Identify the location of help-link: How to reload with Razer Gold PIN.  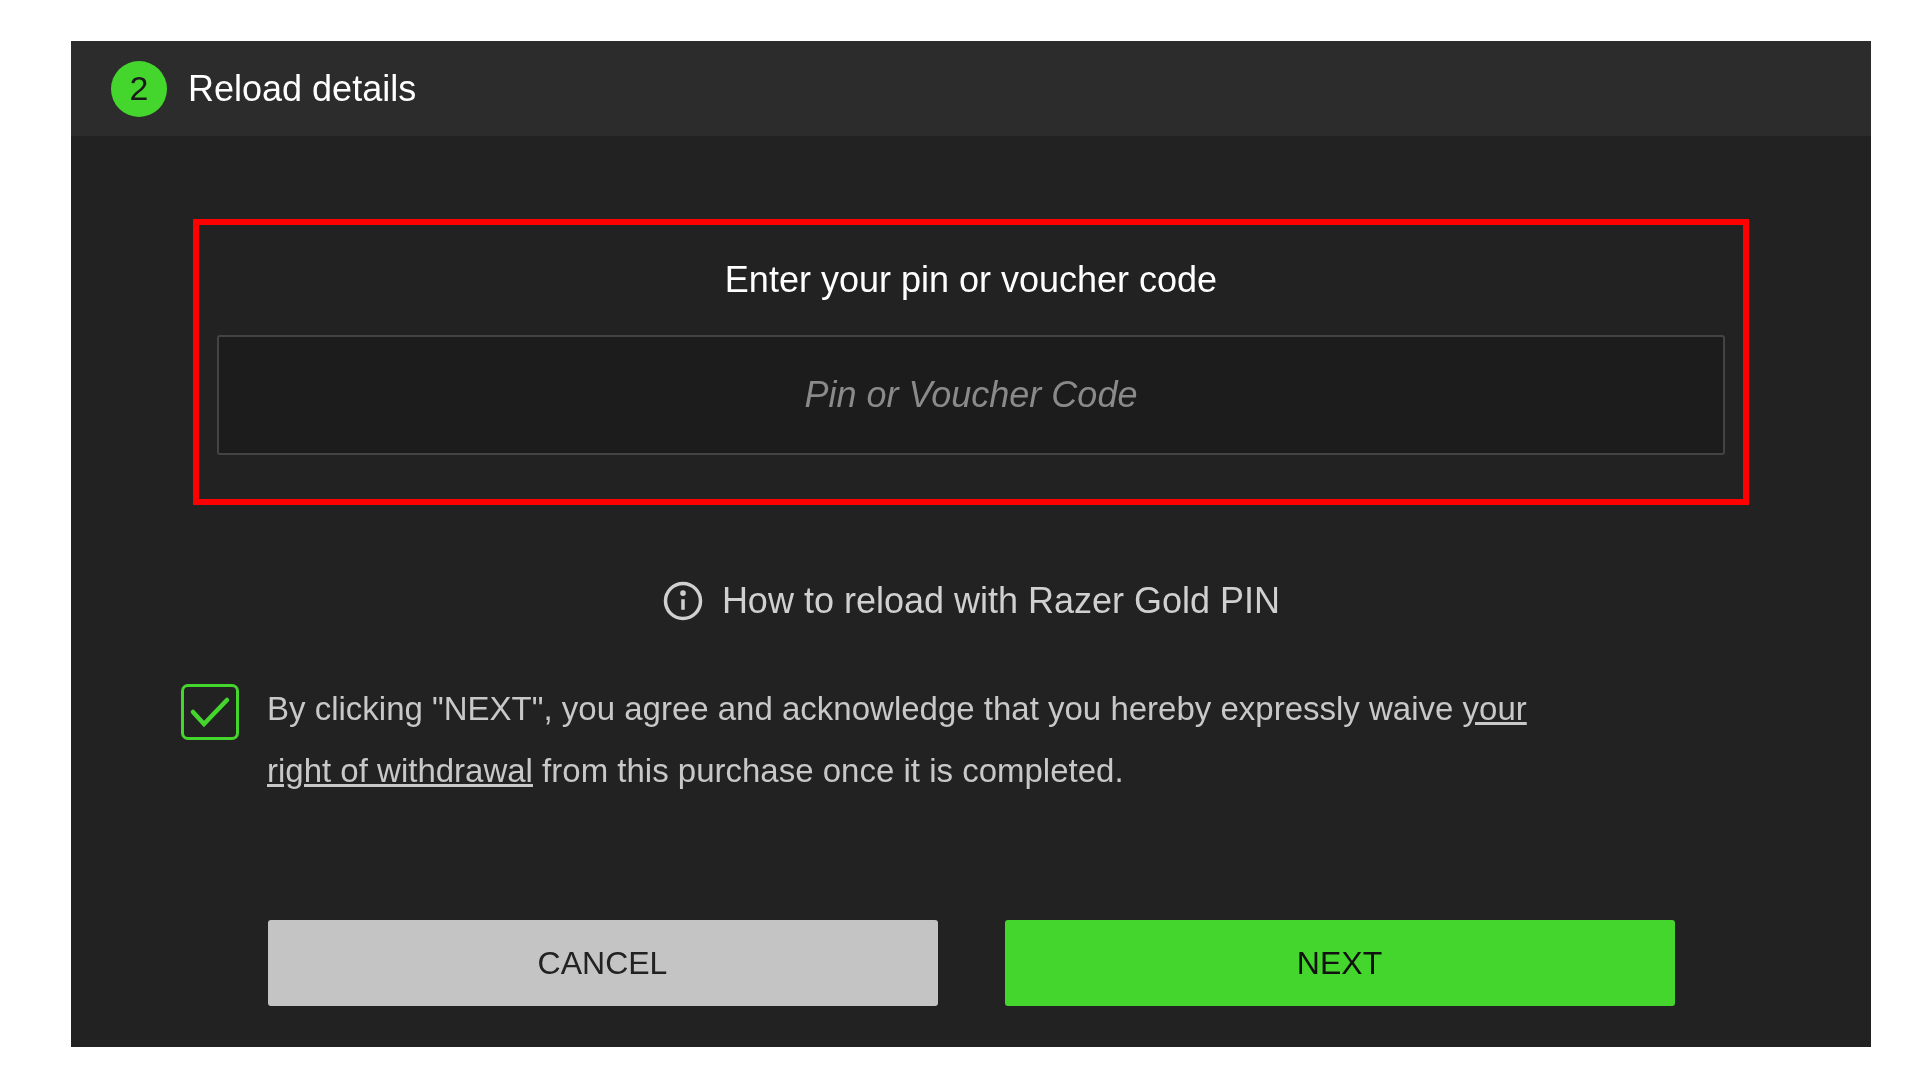
(971, 601).